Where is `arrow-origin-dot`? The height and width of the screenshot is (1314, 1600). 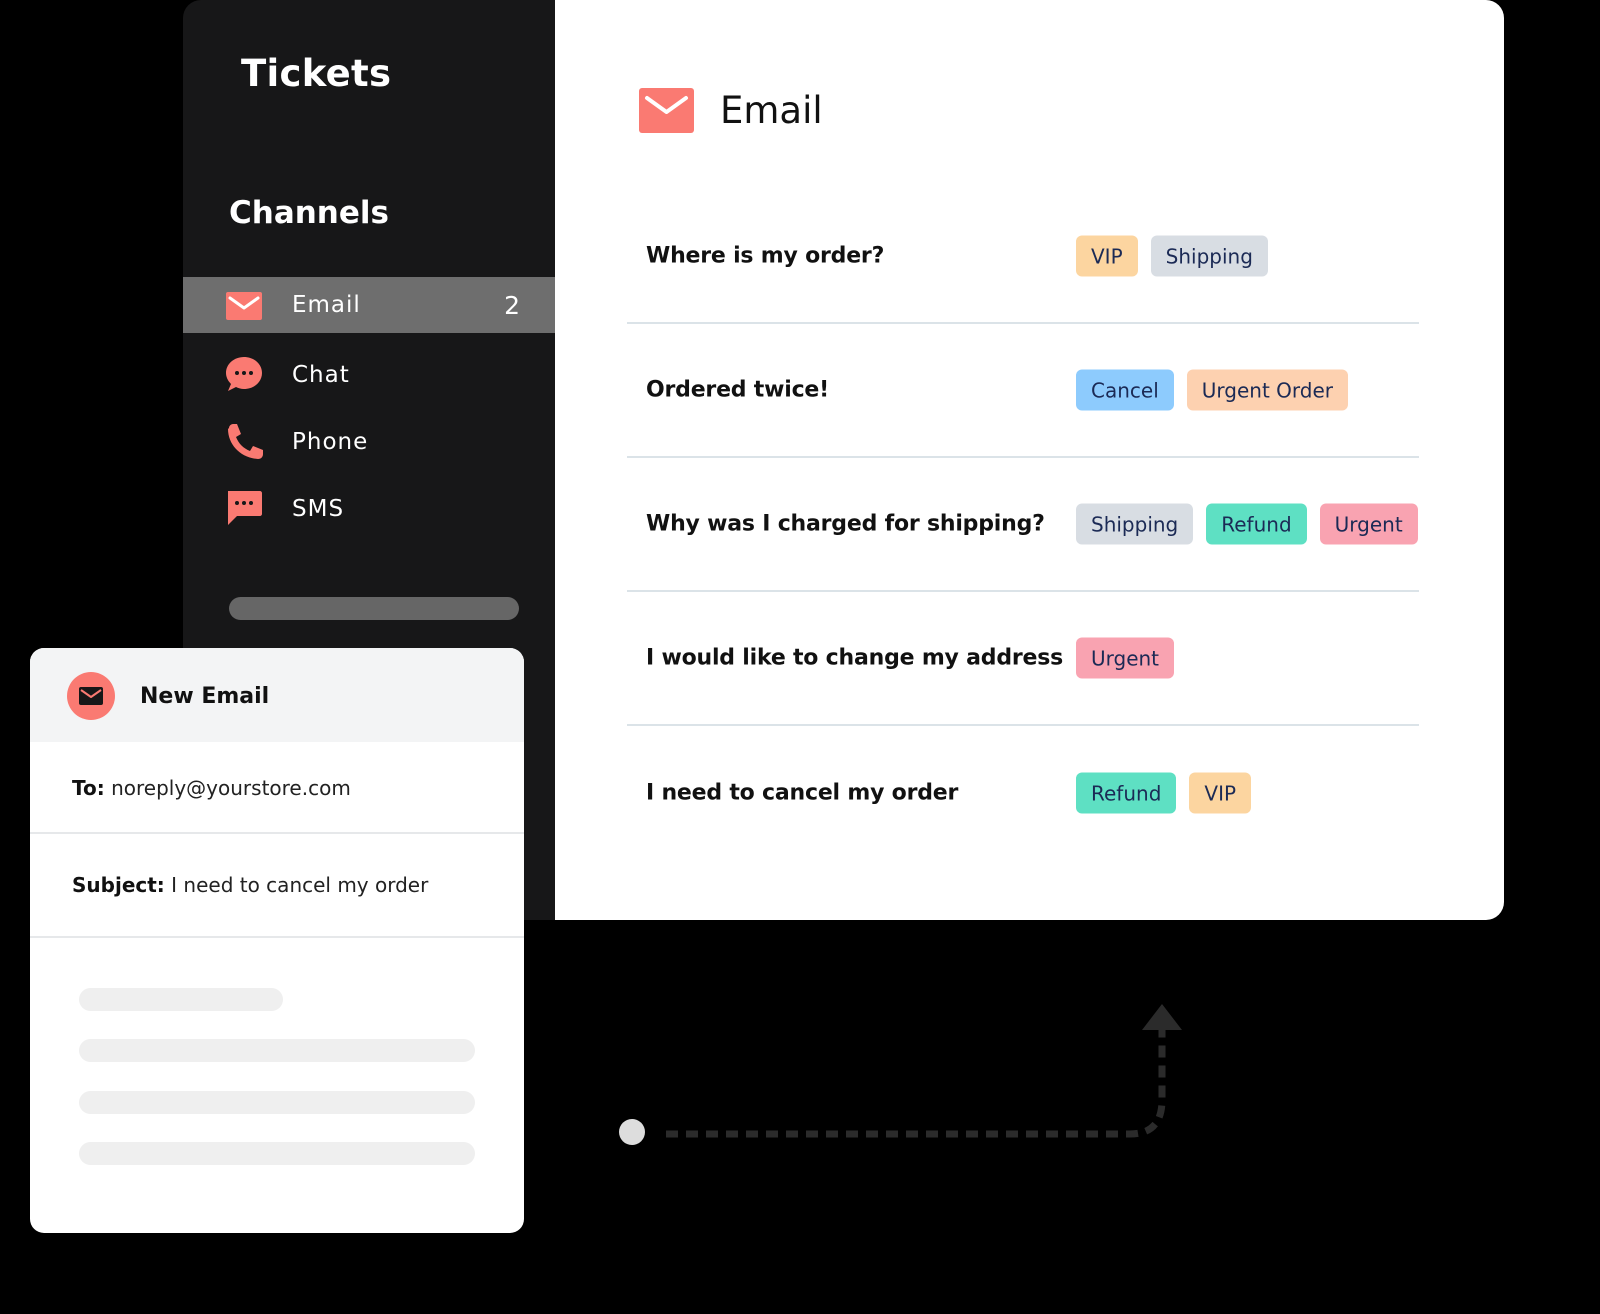
arrow-origin-dot is located at coordinates (632, 1132).